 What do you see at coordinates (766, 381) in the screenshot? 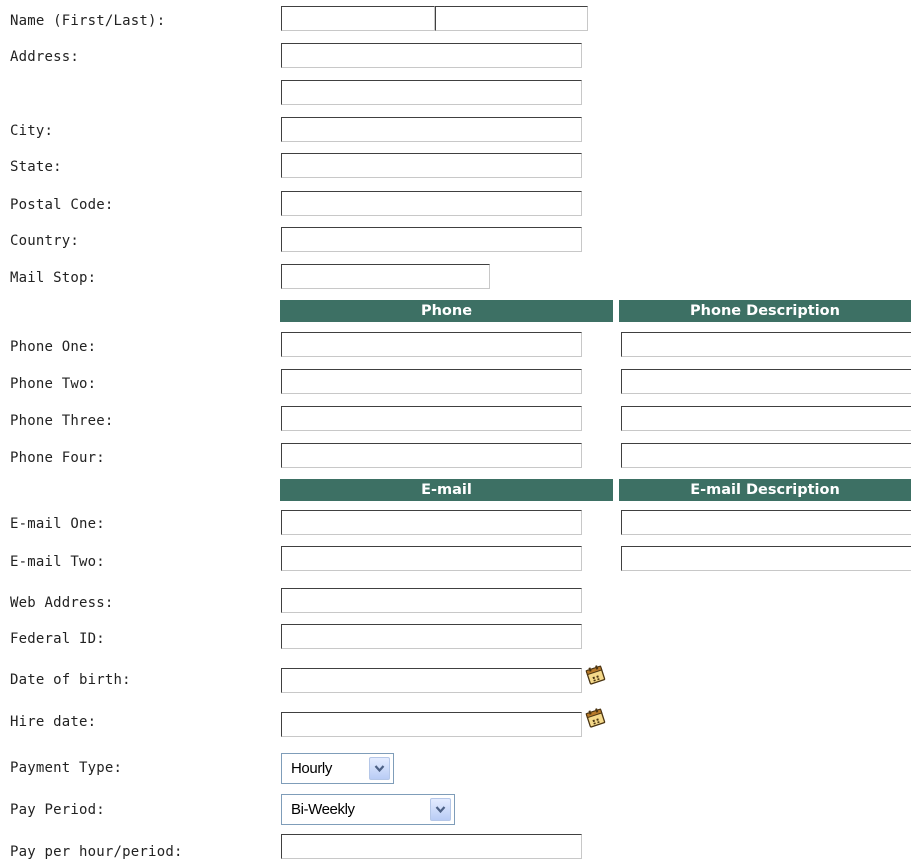
I see `phone-two-description-field` at bounding box center [766, 381].